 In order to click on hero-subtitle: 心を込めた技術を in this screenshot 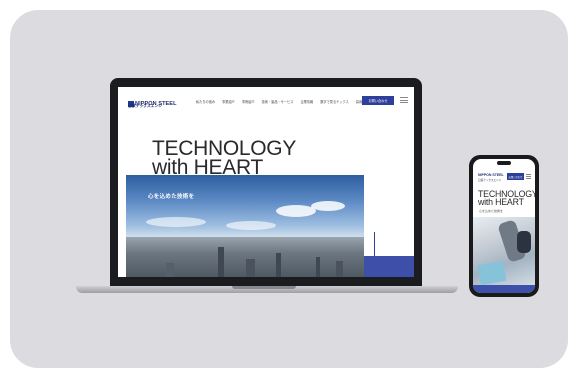, I will do `click(171, 197)`.